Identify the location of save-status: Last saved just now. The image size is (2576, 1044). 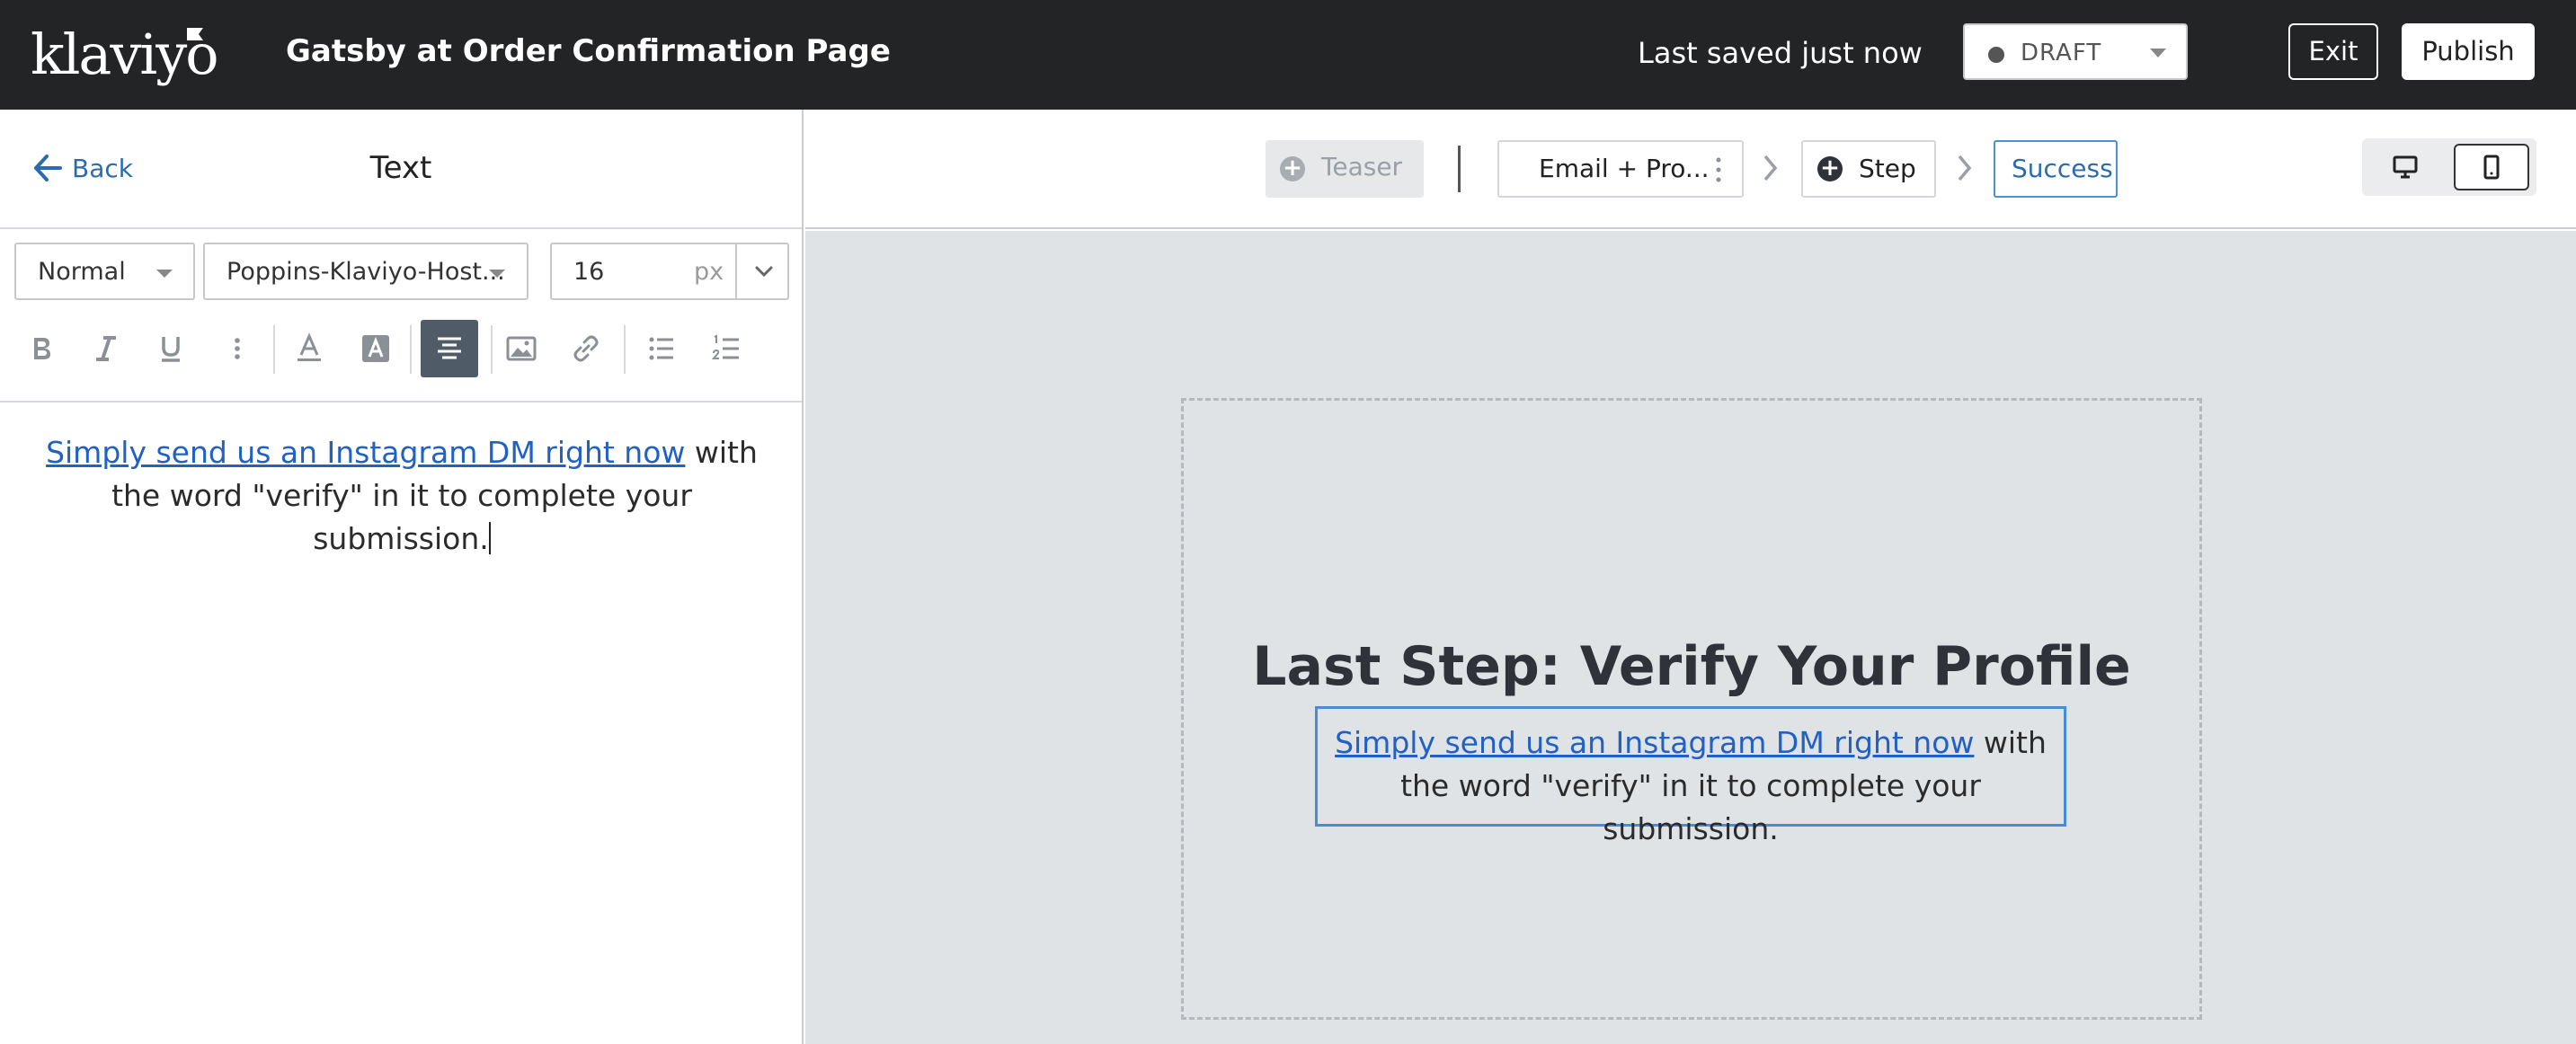
(1780, 53).